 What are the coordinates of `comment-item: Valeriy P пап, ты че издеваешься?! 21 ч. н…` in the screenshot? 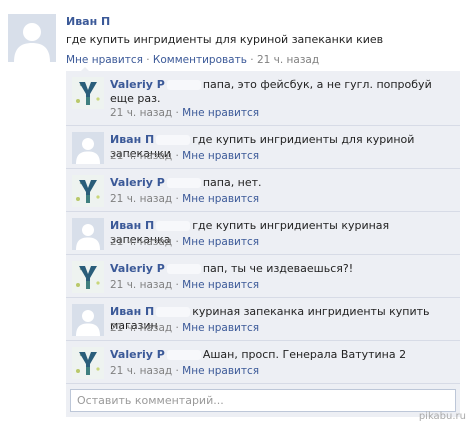 It's located at (263, 276).